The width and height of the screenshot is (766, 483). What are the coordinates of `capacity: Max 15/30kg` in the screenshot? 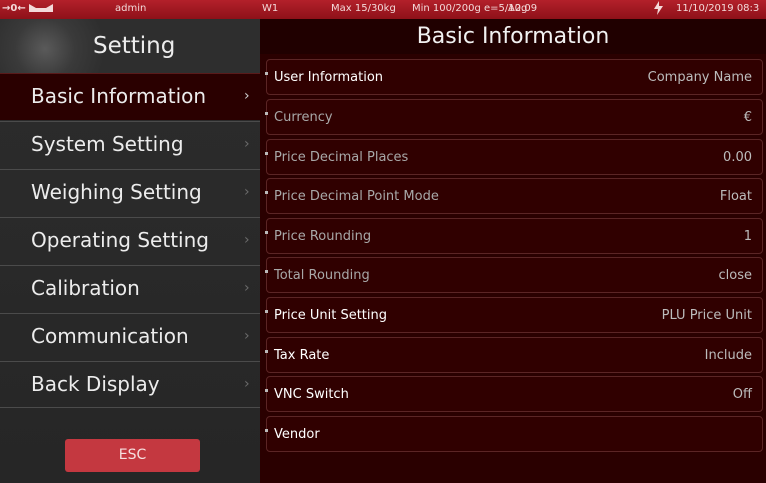 It's located at (363, 8).